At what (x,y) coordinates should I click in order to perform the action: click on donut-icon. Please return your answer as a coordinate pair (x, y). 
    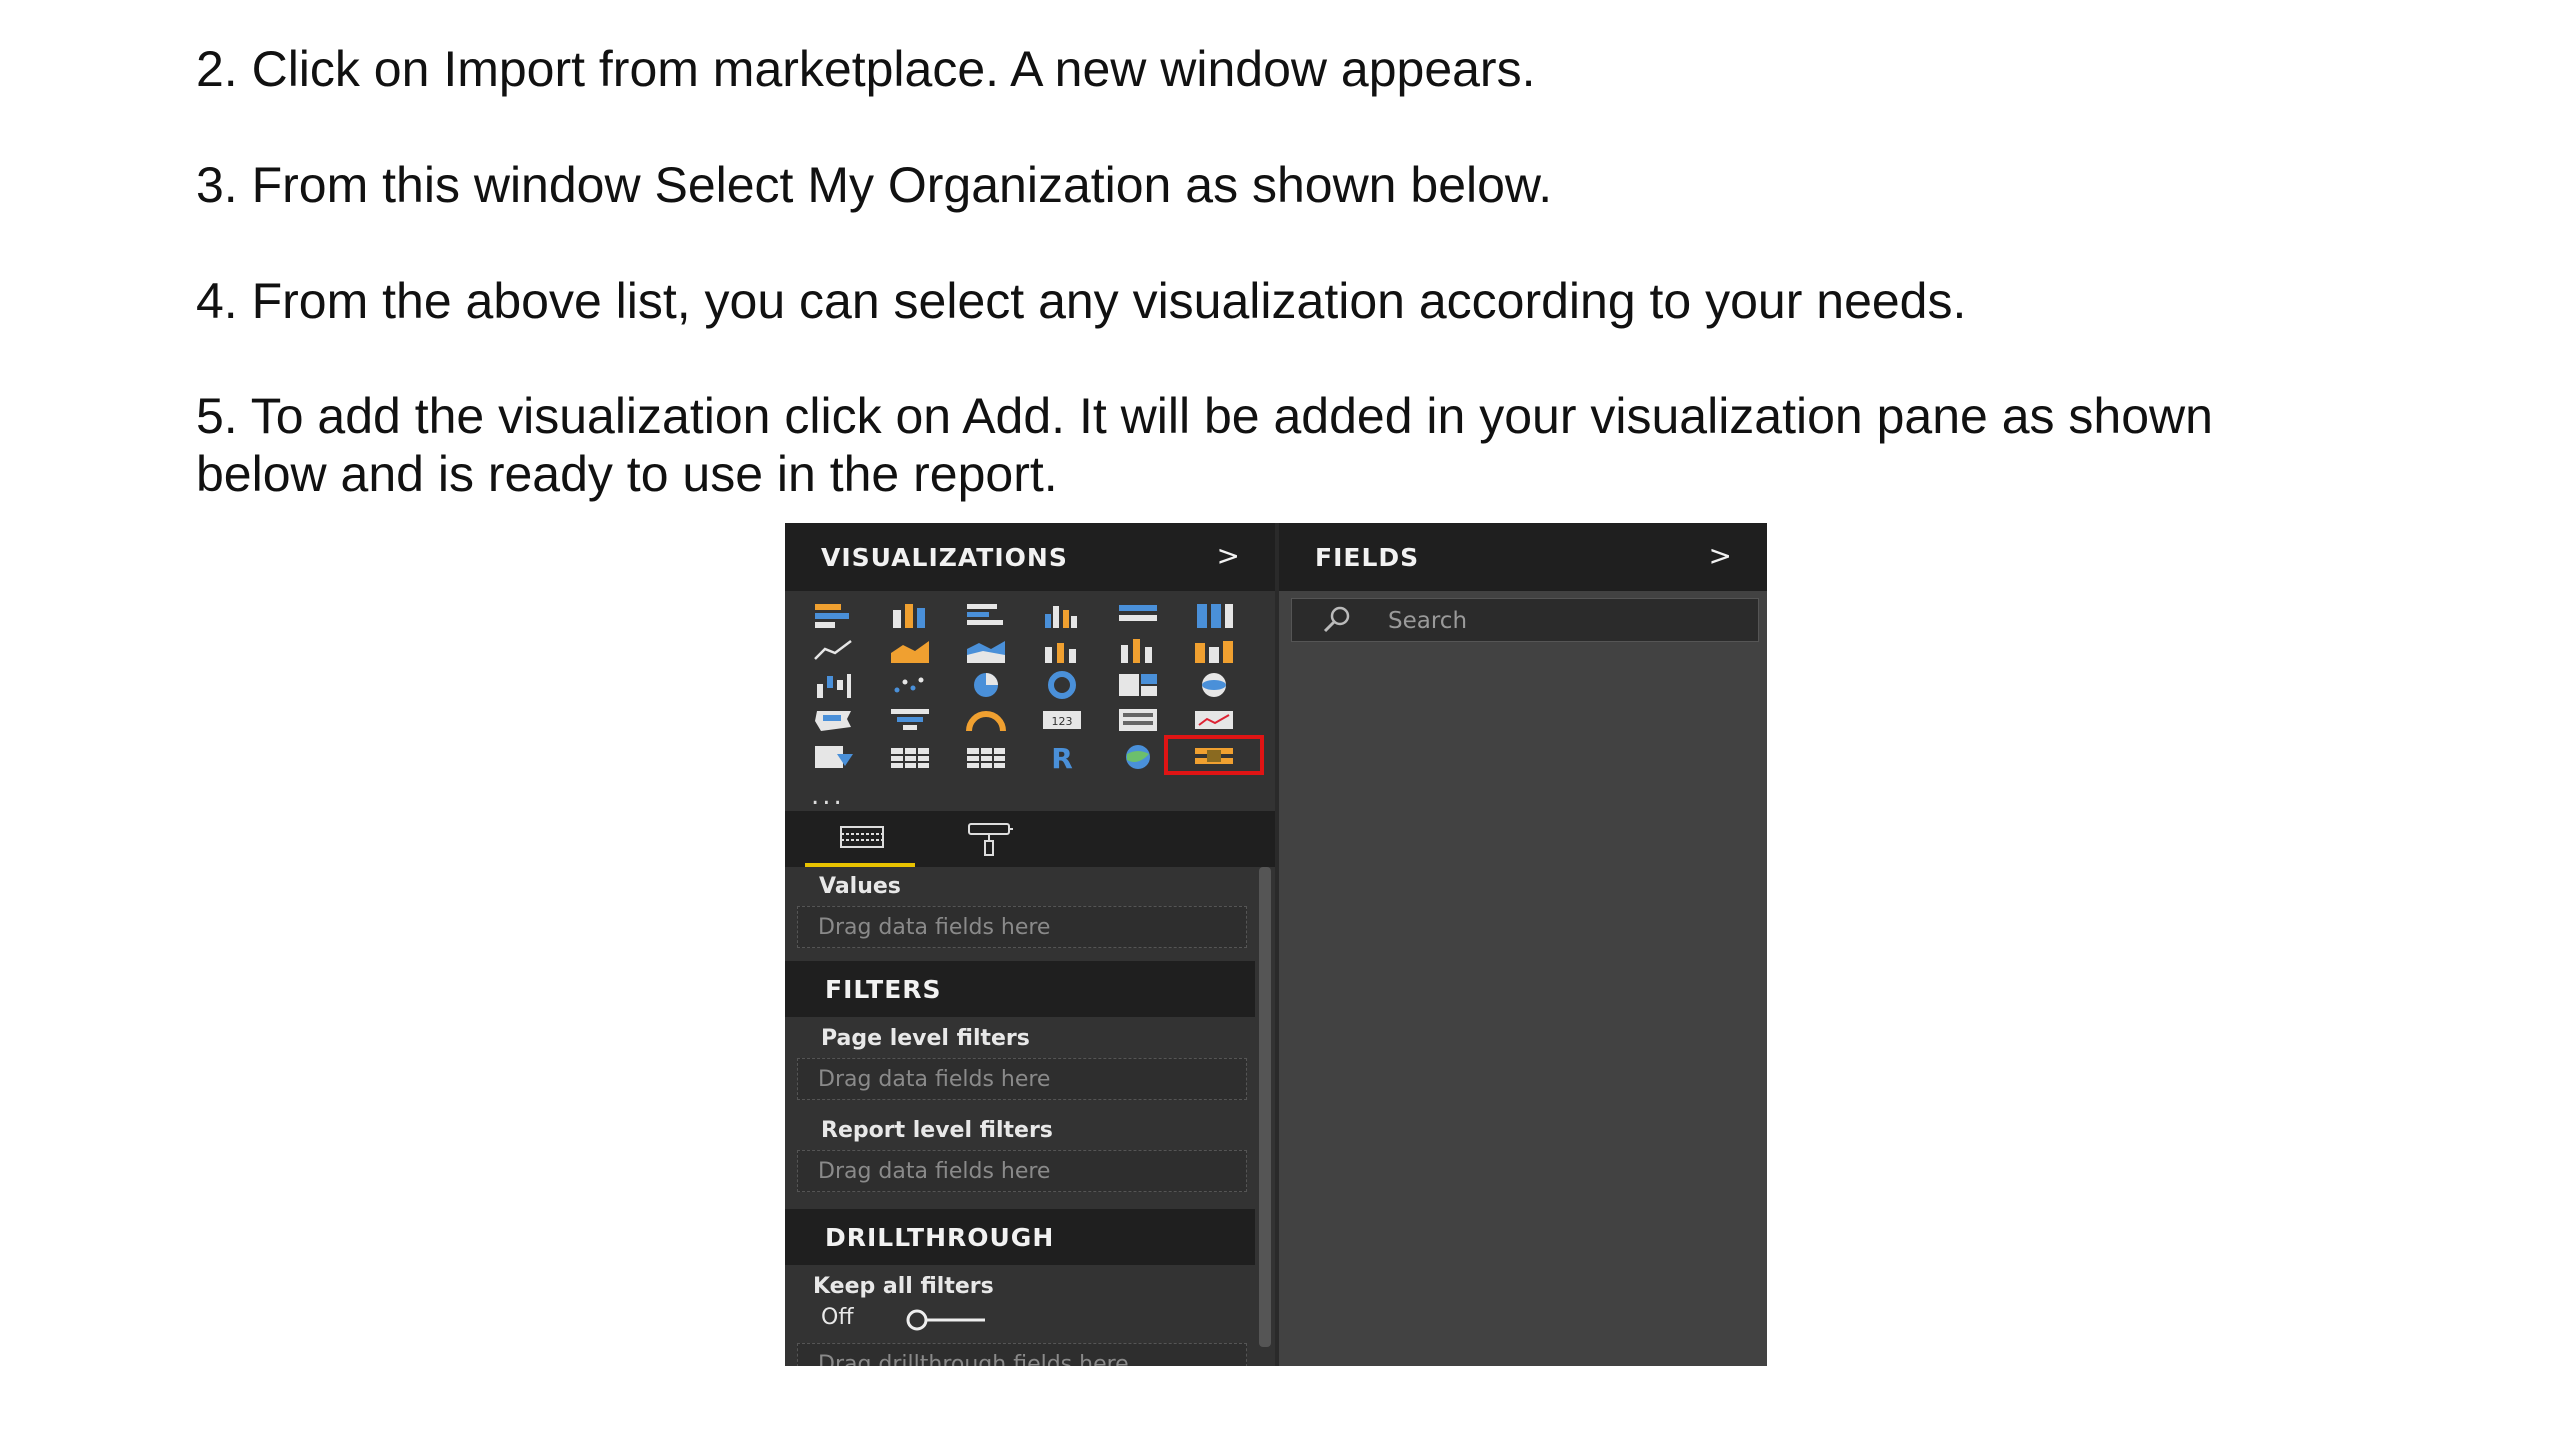
    Looking at the image, I should click on (1062, 685).